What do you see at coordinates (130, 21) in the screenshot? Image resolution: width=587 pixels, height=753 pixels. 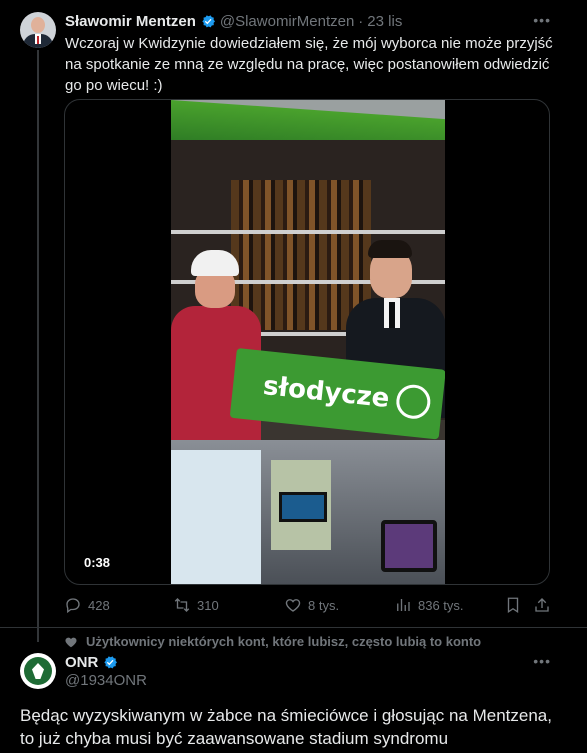 I see `author-name: Sławomir Mentzen` at bounding box center [130, 21].